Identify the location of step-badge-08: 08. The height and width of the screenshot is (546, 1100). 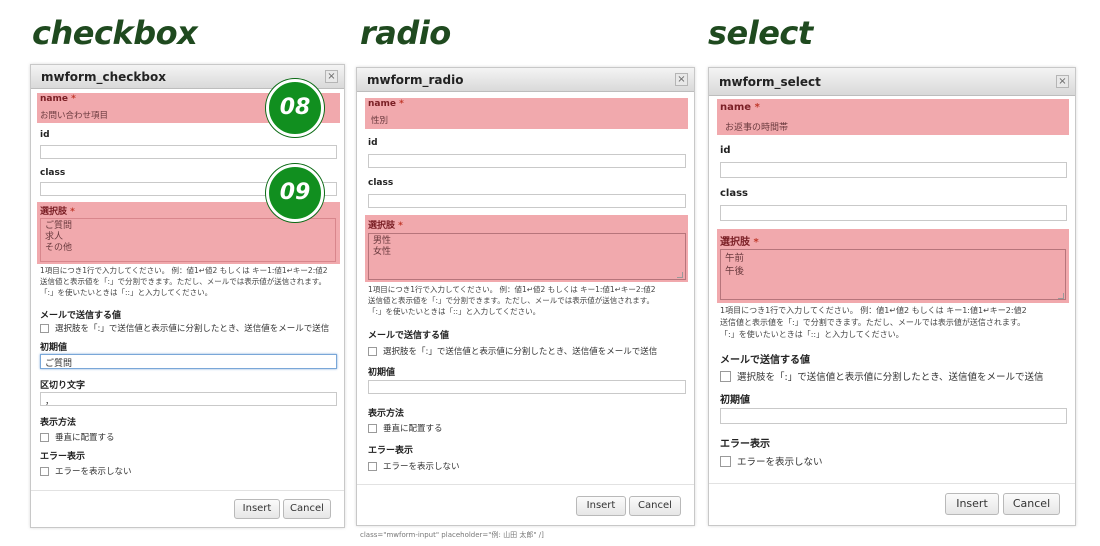
(295, 108).